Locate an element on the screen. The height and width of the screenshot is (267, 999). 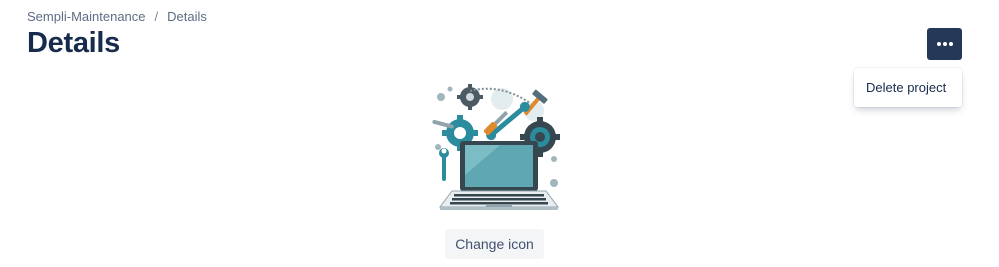
delete-project-menu-item: Delete project is located at coordinates (908, 87).